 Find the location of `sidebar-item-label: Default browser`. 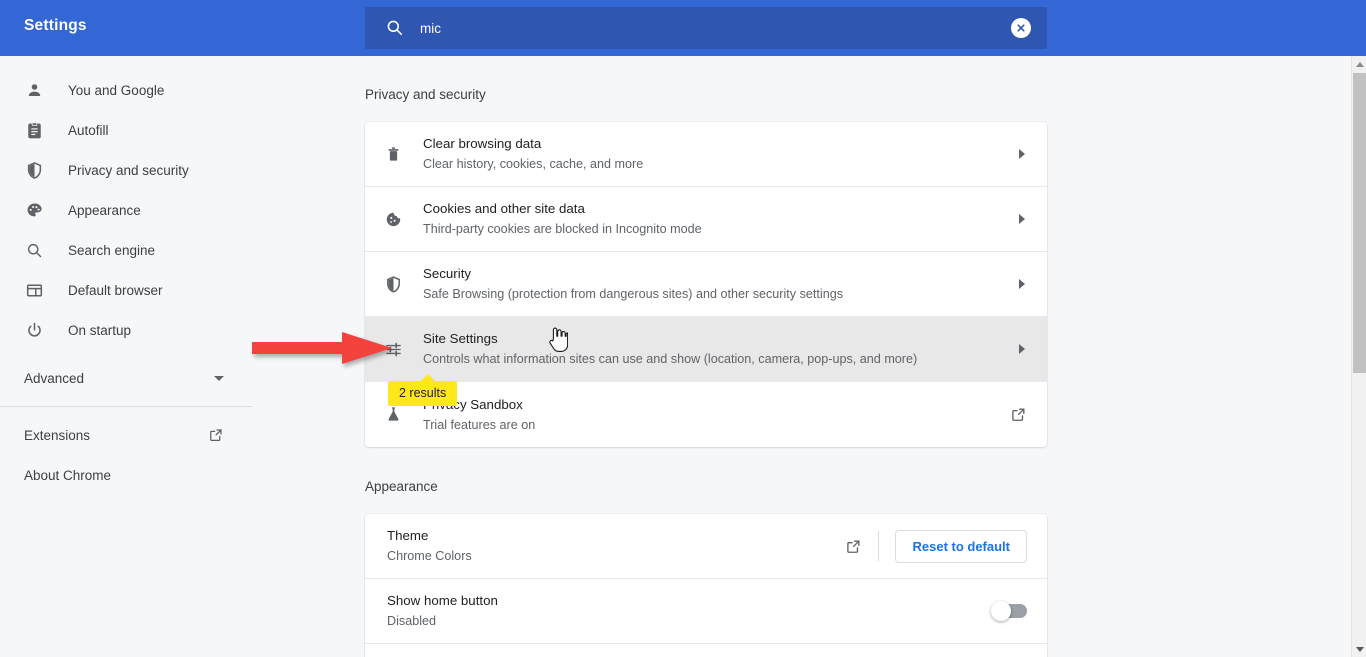

sidebar-item-label: Default browser is located at coordinates (115, 290).